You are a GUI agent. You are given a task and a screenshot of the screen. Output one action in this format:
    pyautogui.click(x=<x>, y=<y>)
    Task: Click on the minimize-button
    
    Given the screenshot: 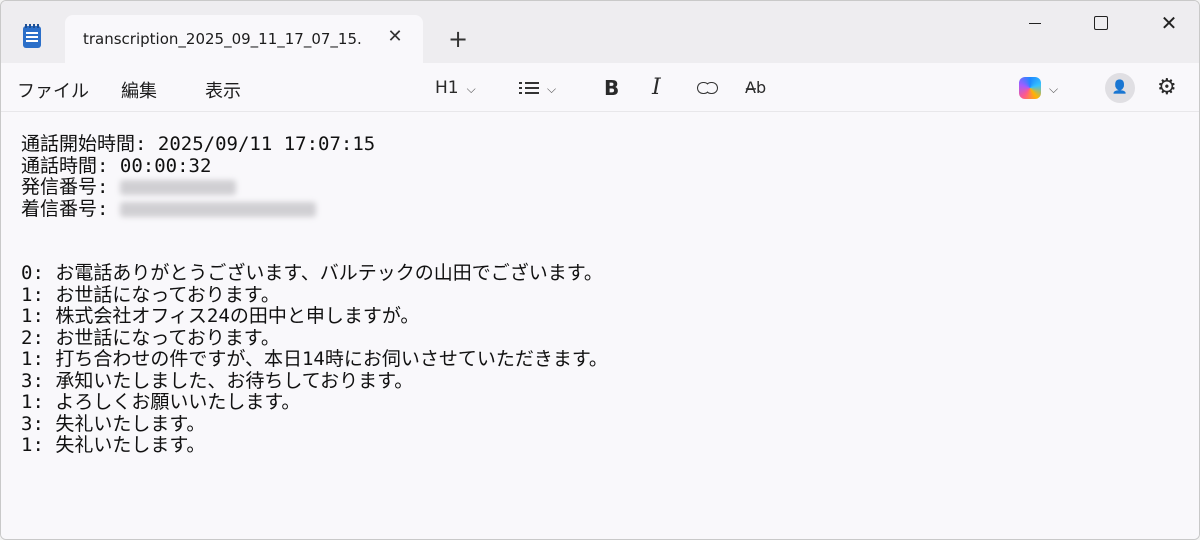 What is the action you would take?
    pyautogui.click(x=1035, y=23)
    